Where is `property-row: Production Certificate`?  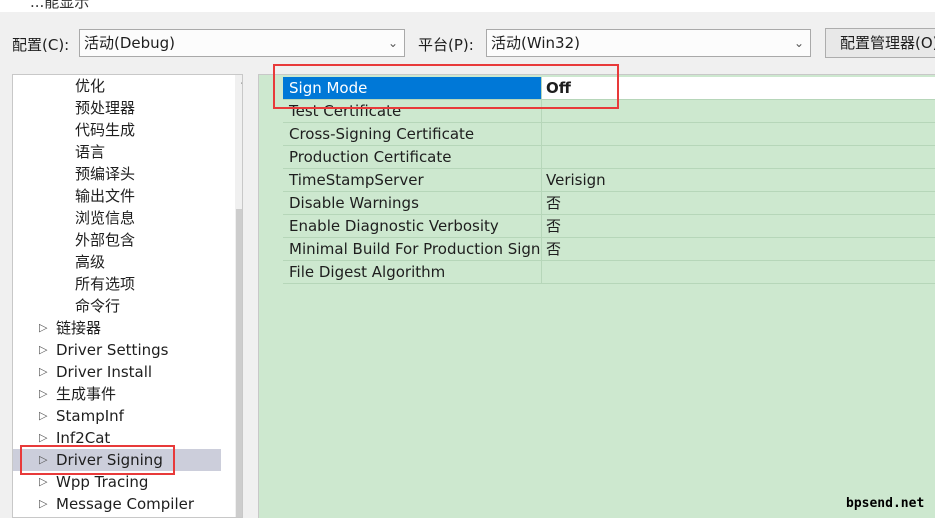
property-row: Production Certificate is located at coordinates (597, 157).